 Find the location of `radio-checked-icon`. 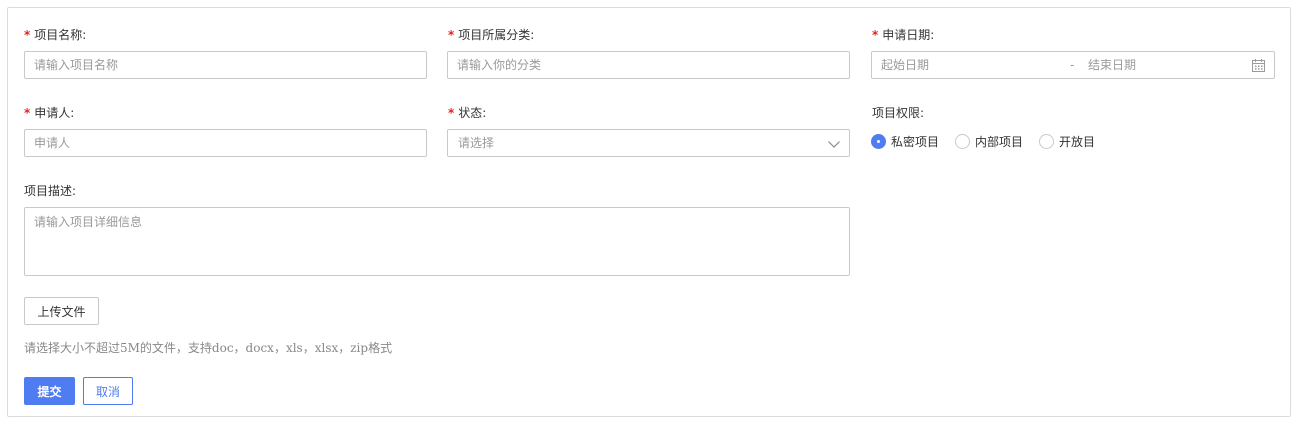

radio-checked-icon is located at coordinates (878, 141).